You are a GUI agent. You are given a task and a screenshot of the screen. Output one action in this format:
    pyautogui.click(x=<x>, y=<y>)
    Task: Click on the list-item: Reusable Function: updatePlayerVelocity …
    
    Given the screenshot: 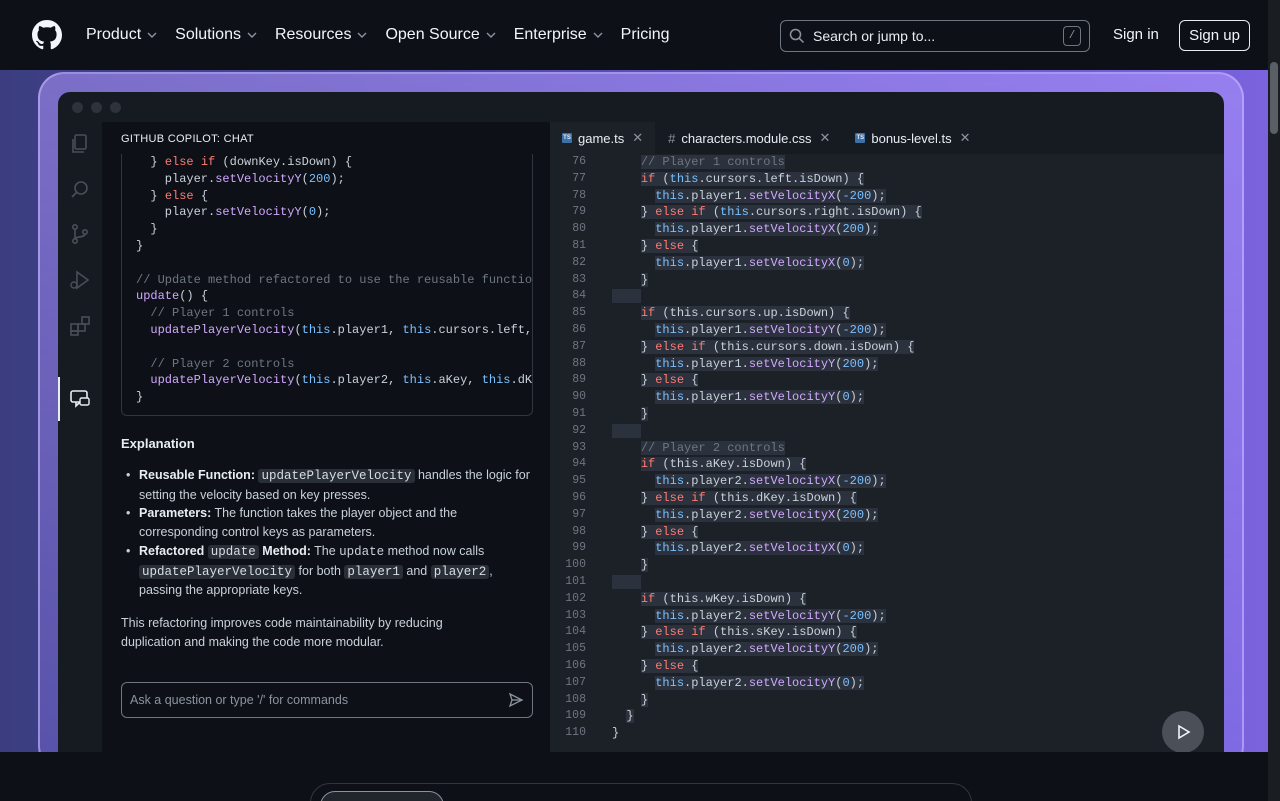 What is the action you would take?
    pyautogui.click(x=327, y=485)
    